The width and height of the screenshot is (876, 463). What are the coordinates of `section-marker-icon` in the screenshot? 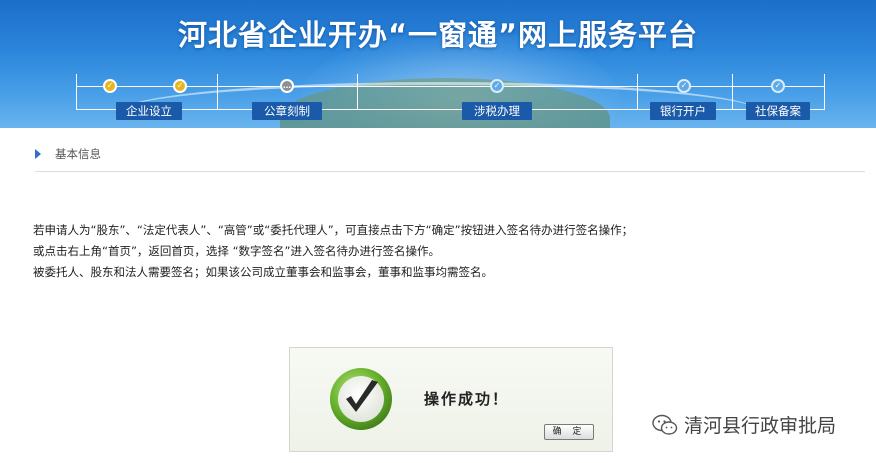 It's located at (38, 154).